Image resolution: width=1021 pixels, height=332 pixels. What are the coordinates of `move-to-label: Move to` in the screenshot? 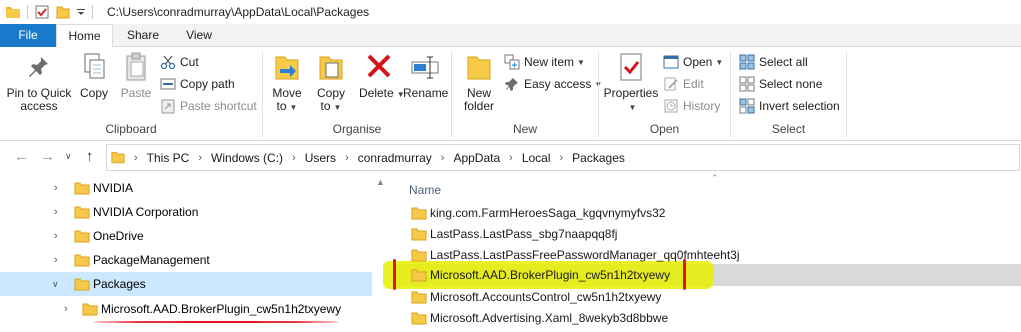 It's located at (287, 99).